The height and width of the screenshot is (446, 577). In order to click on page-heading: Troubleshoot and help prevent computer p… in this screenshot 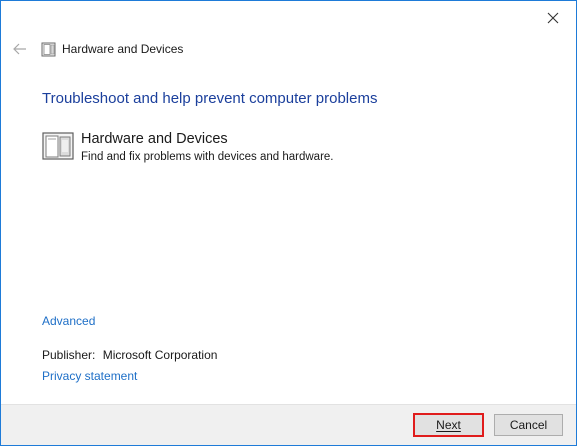, I will do `click(210, 98)`.